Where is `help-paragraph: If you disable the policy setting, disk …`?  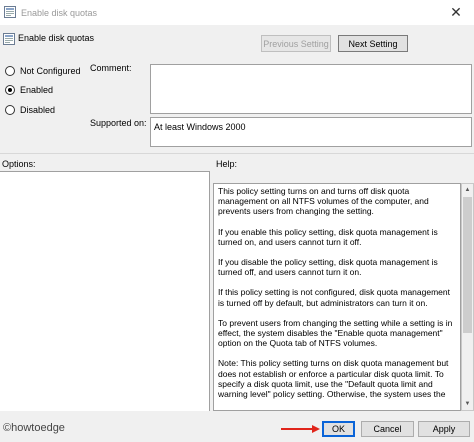 help-paragraph: If you disable the policy setting, disk … is located at coordinates (328, 267).